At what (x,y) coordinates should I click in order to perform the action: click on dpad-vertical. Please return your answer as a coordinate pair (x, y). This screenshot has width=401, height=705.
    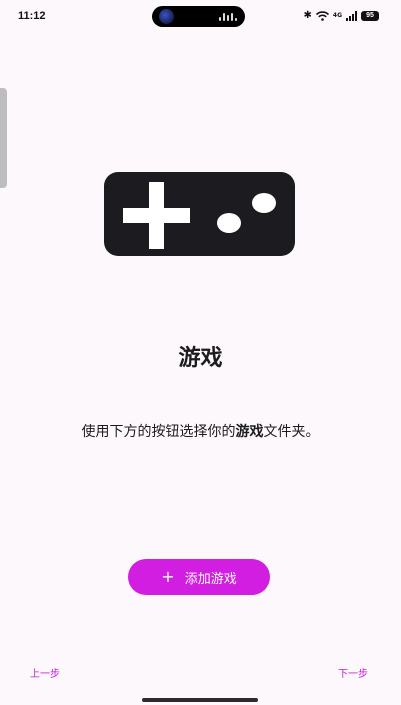
    Looking at the image, I should click on (156, 215).